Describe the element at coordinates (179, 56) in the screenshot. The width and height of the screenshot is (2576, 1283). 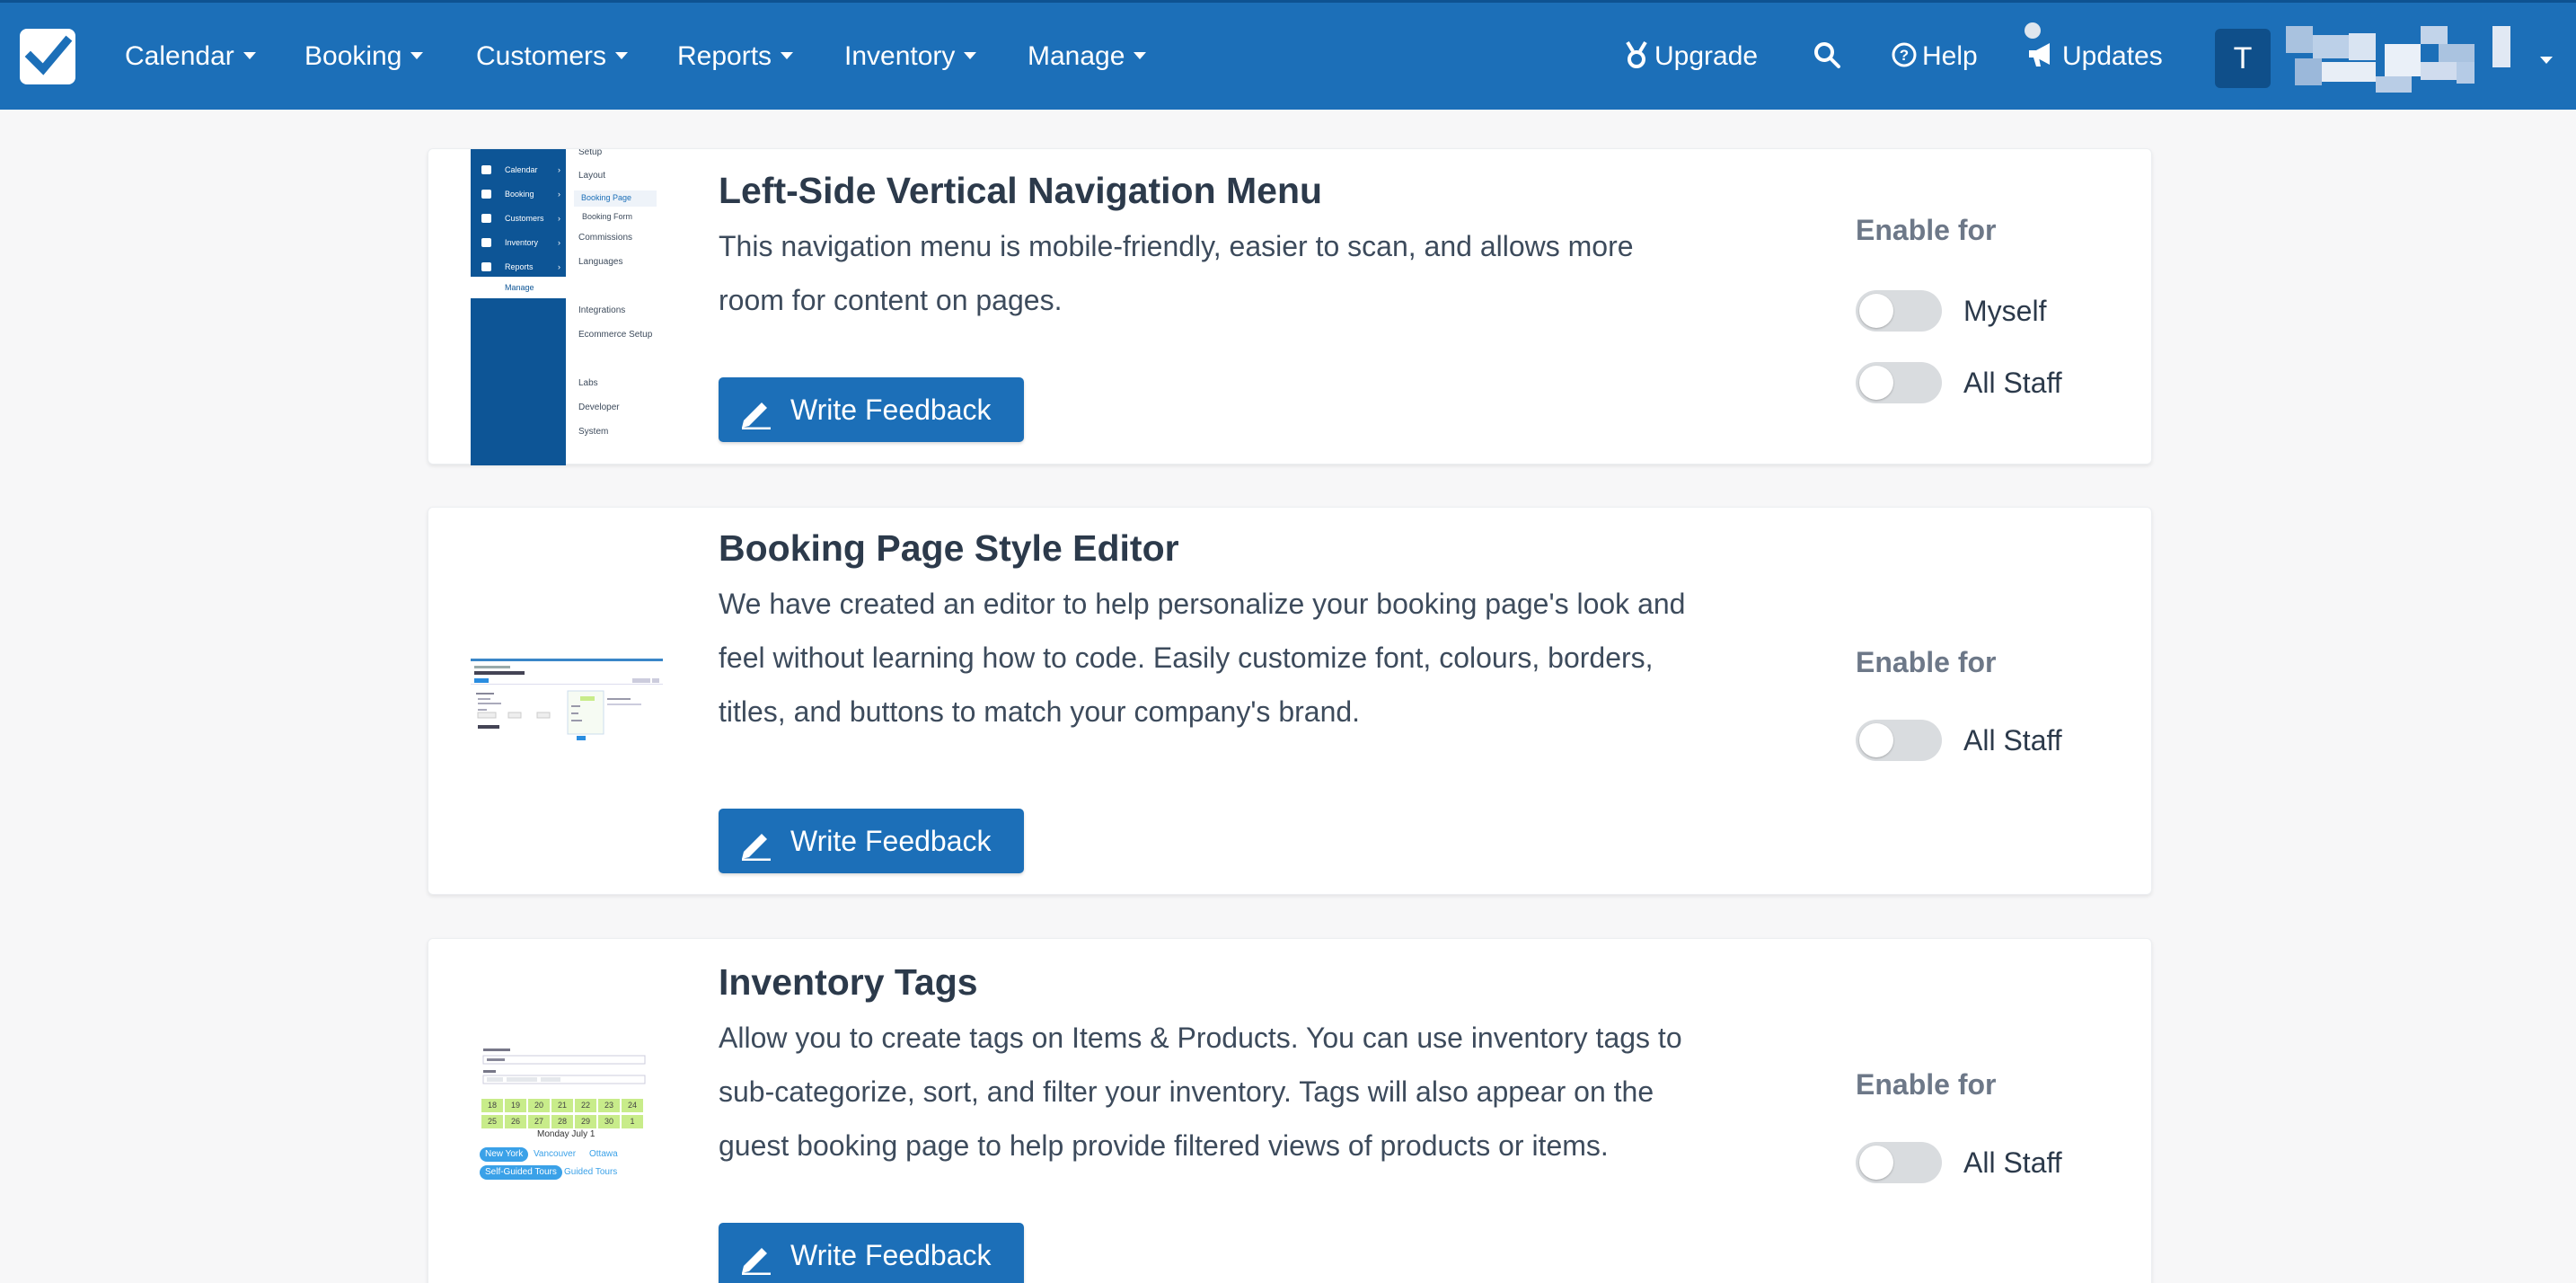
I see `nav-calendar-label: Calendar` at that location.